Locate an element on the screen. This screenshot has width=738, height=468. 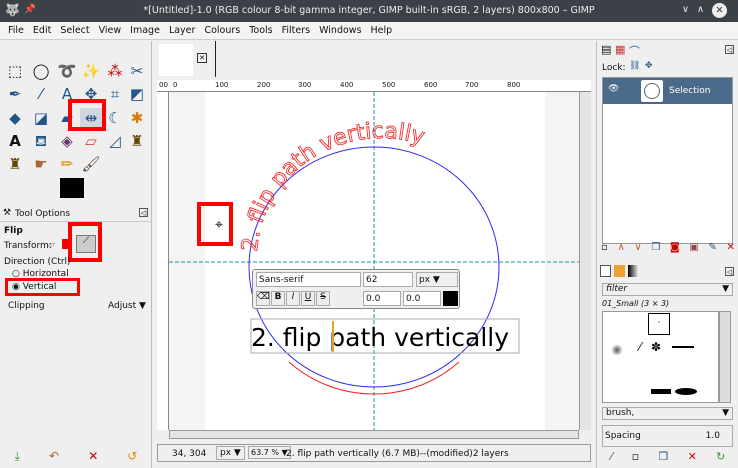
brushes-tab-icon is located at coordinates (605, 271).